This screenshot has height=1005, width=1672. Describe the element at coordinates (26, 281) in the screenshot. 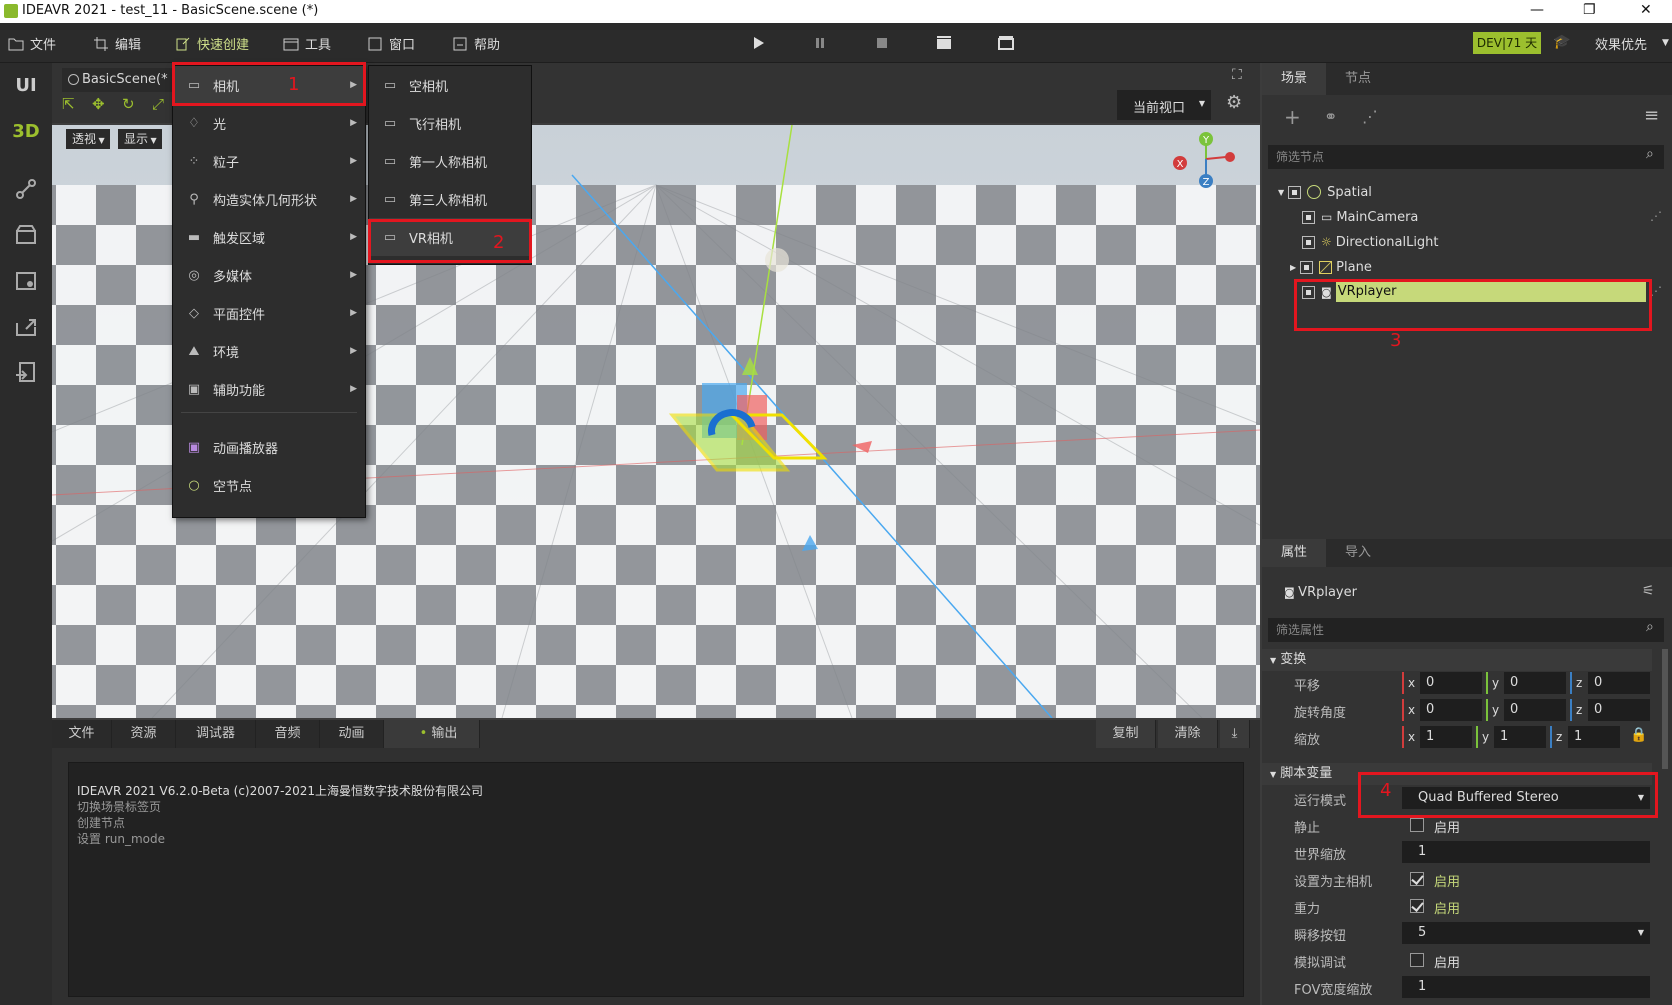

I see `settings-panel-icon` at that location.